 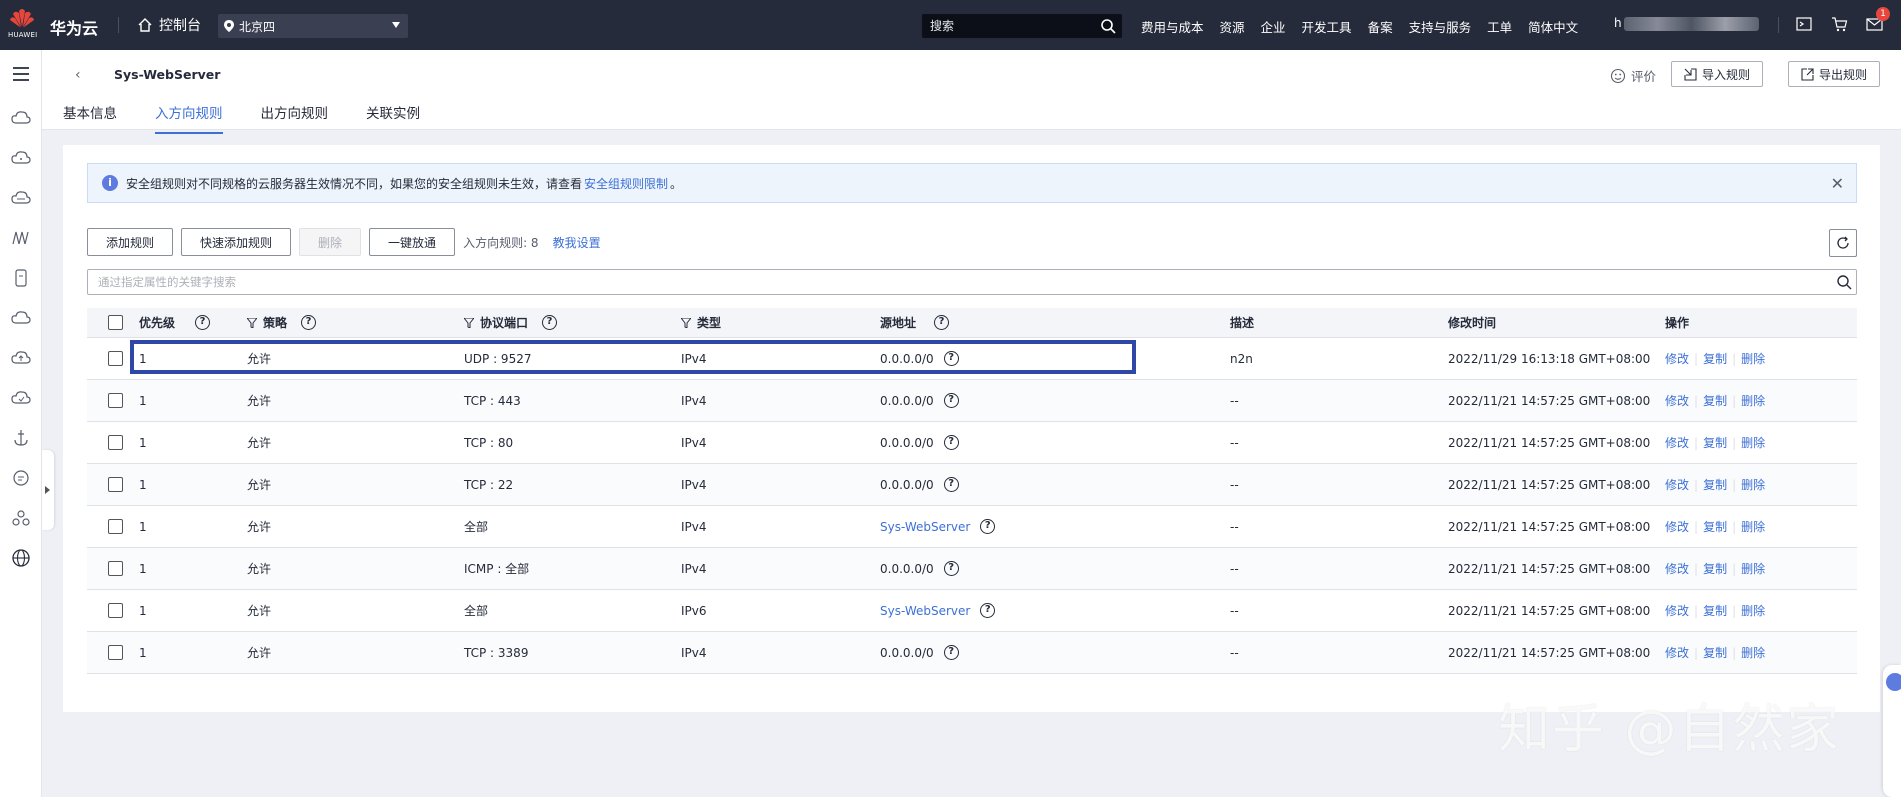 I want to click on database-icon, so click(x=21, y=278).